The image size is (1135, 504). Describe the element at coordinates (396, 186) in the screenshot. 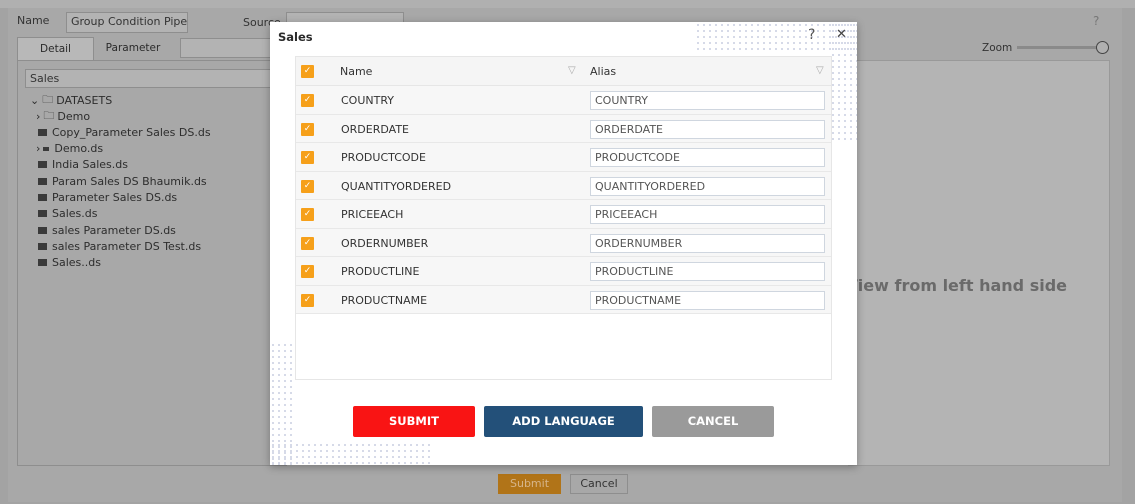

I see `column-name: QUANTITYORDERED` at that location.